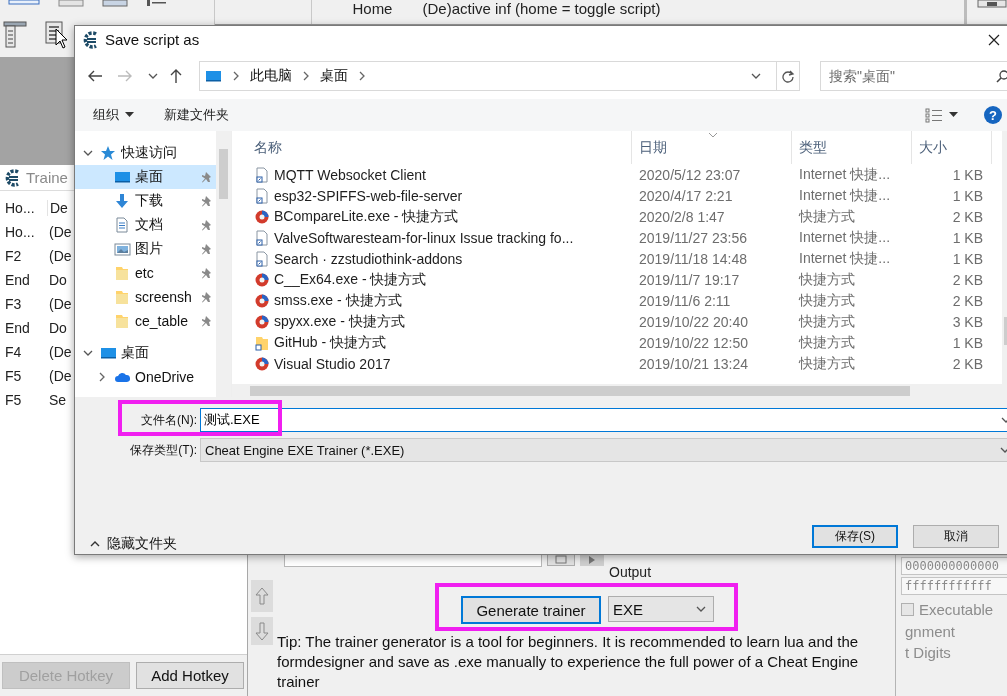  I want to click on file-row: GitHub - 快捷方式 2019/10/22 12:50 快捷方式 1 KB, so click(619, 342).